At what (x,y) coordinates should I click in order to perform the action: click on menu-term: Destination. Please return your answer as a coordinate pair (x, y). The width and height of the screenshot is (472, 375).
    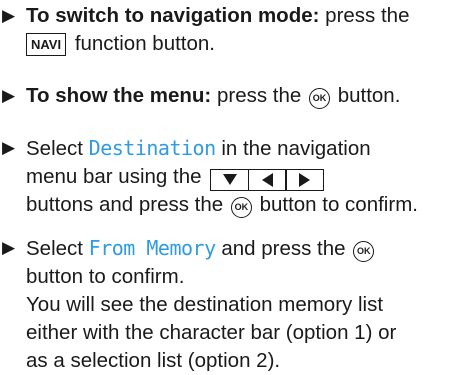
    Looking at the image, I should click on (152, 148).